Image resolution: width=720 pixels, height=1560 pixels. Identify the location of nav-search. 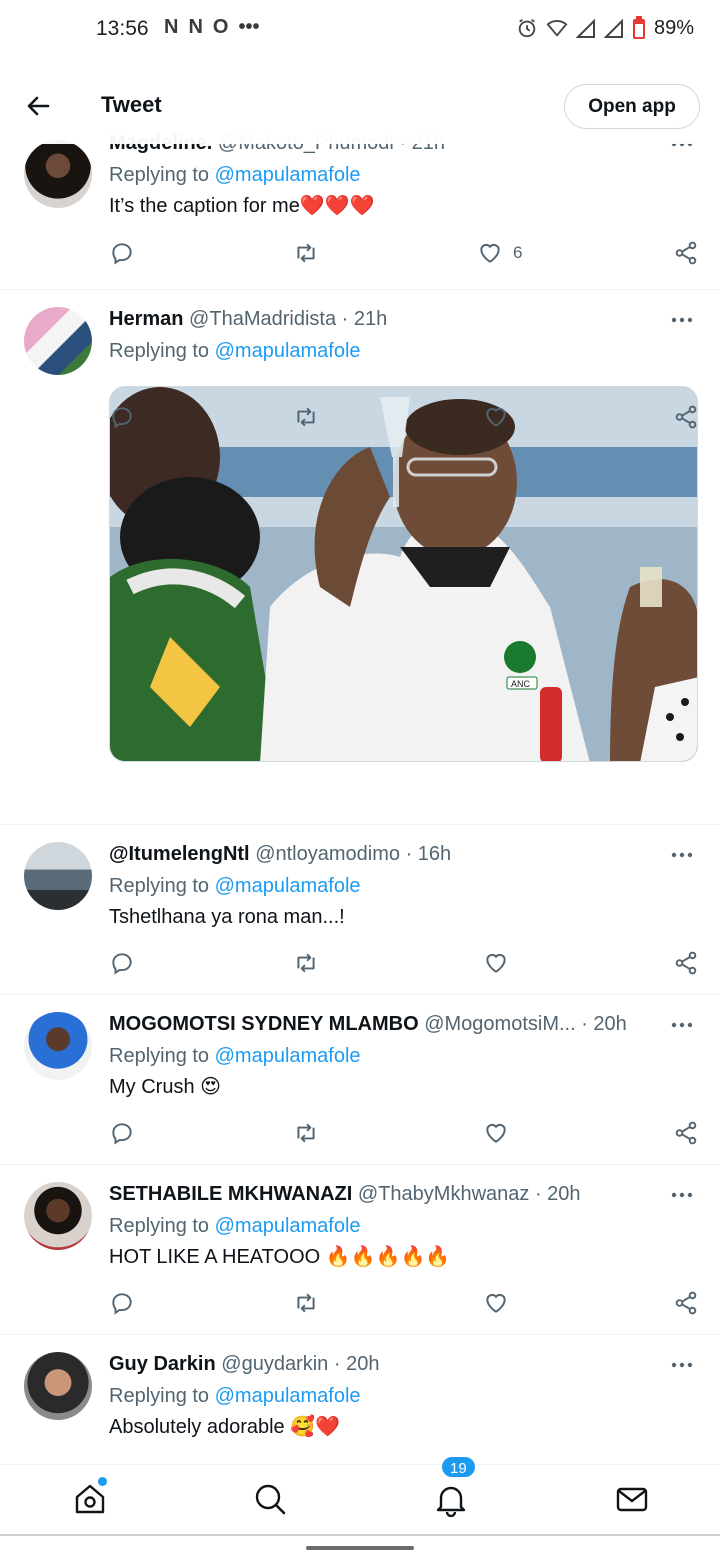
(270, 1499).